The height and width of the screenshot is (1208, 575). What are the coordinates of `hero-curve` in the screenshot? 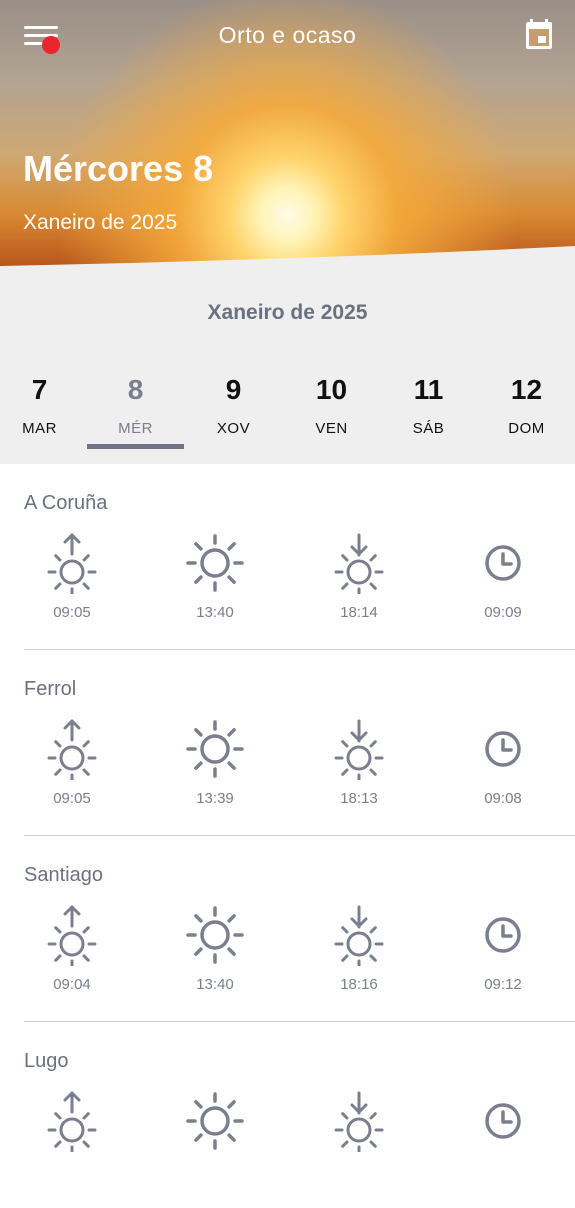 It's located at (287, 256).